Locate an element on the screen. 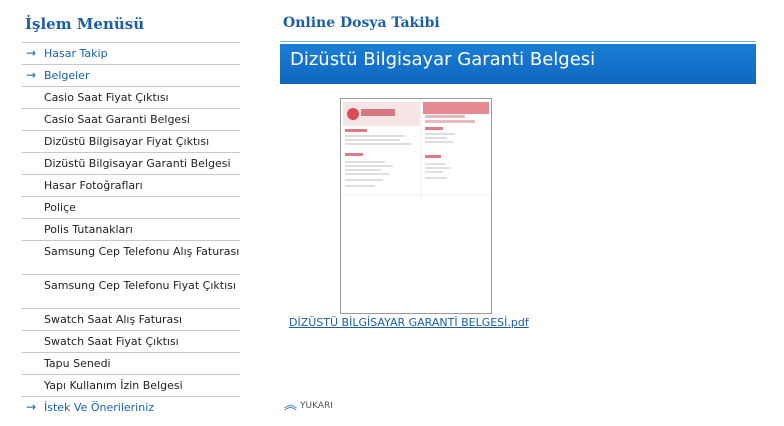 This screenshot has width=784, height=426. sidebar-item-label: Yapı Kullanım İzin Belgesi is located at coordinates (113, 385).